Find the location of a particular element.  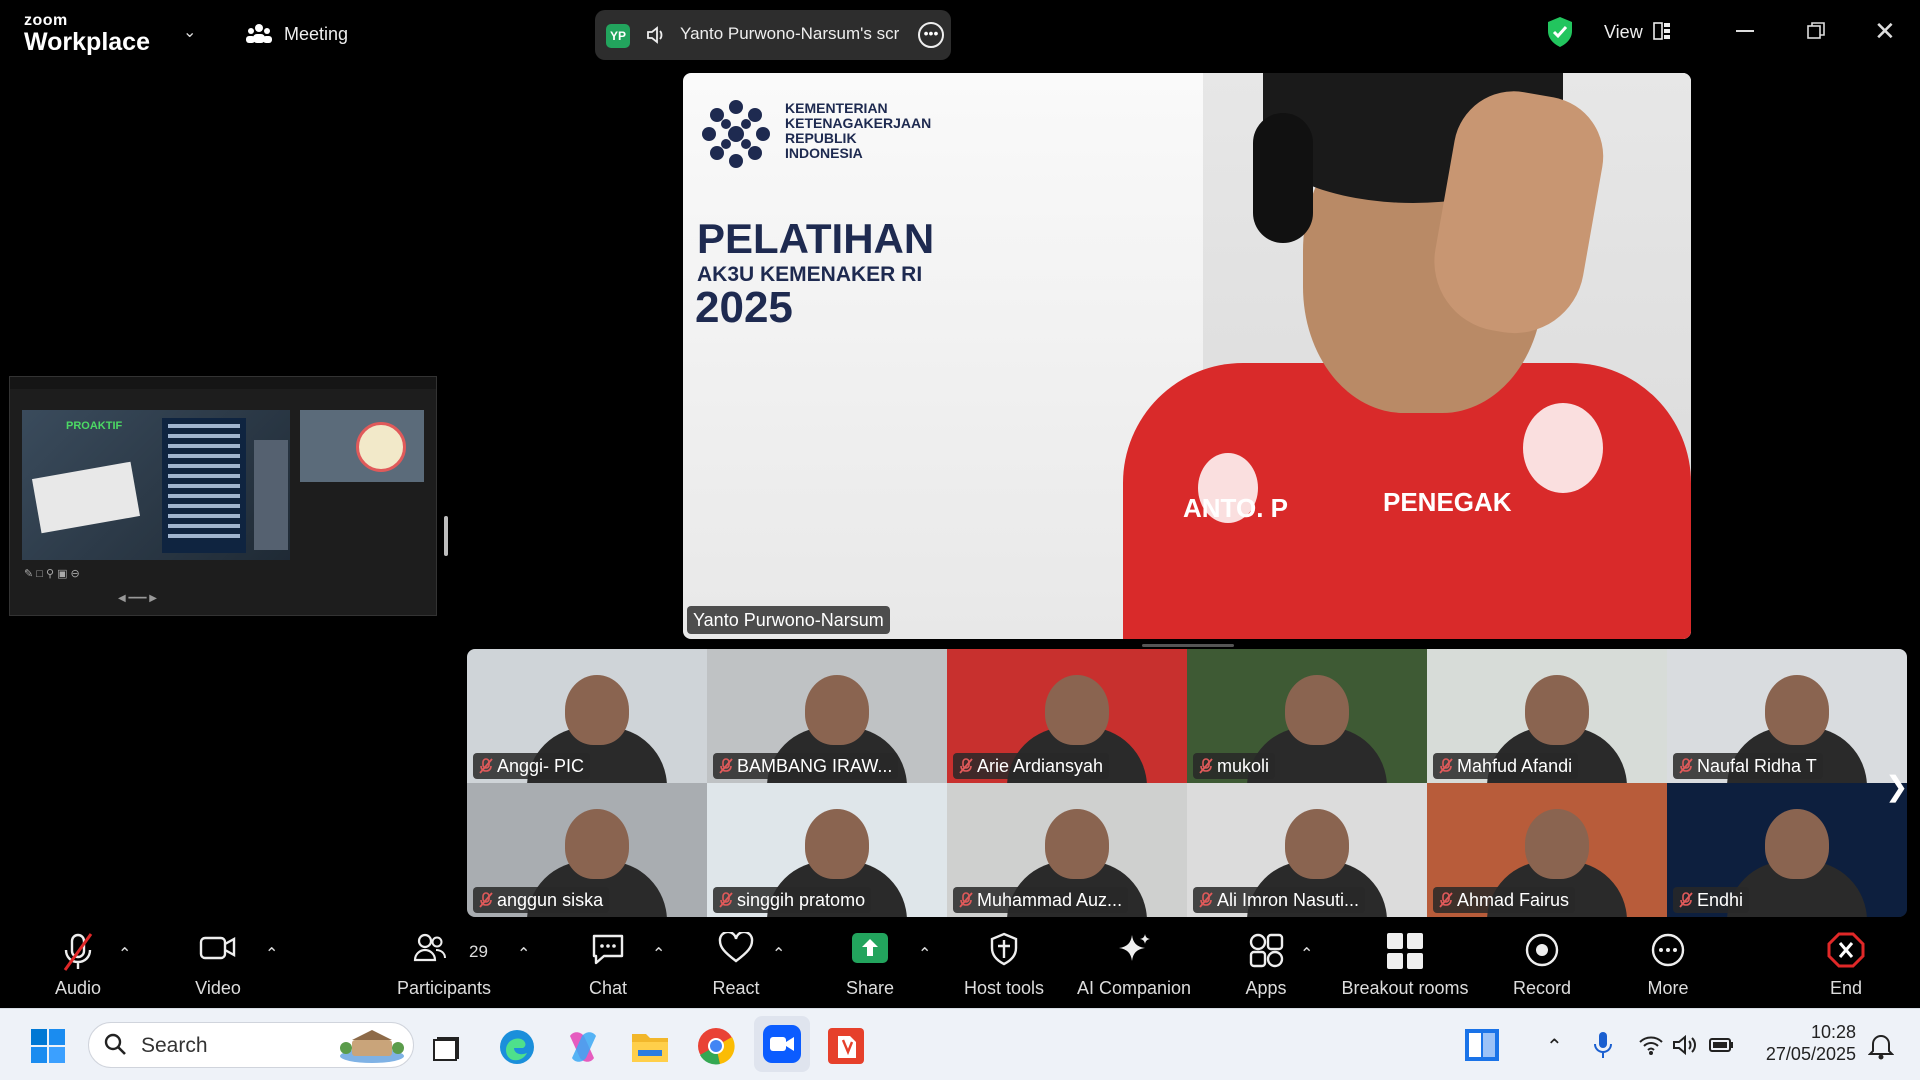

minimize-window-icon is located at coordinates (1745, 31).